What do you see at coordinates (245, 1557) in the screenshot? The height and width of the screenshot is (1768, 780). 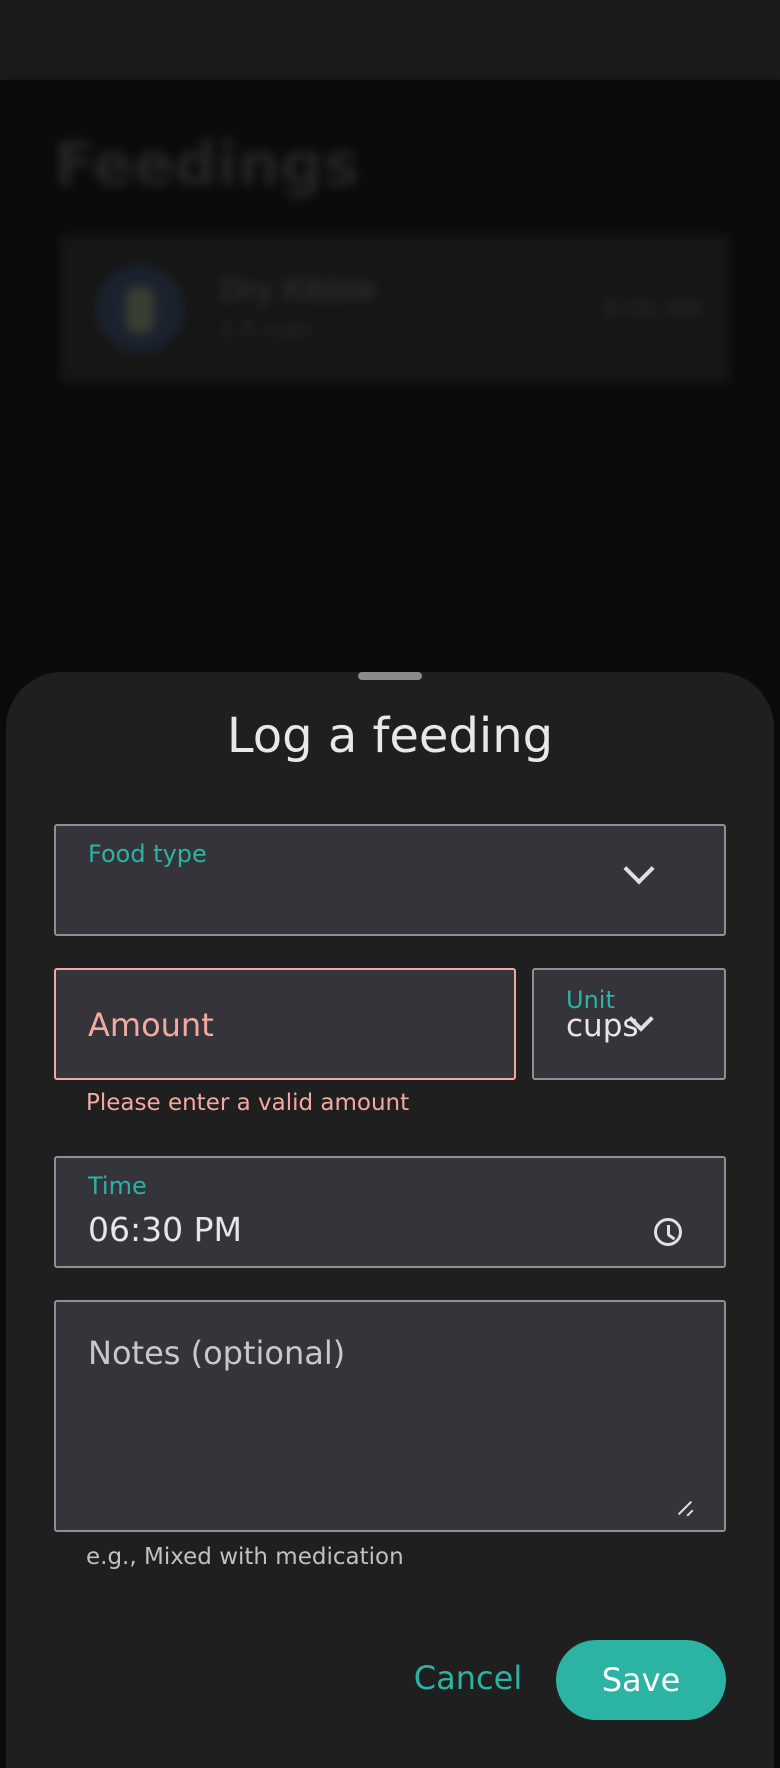 I see `notes-helper-text: e.g., Mixed with medication` at bounding box center [245, 1557].